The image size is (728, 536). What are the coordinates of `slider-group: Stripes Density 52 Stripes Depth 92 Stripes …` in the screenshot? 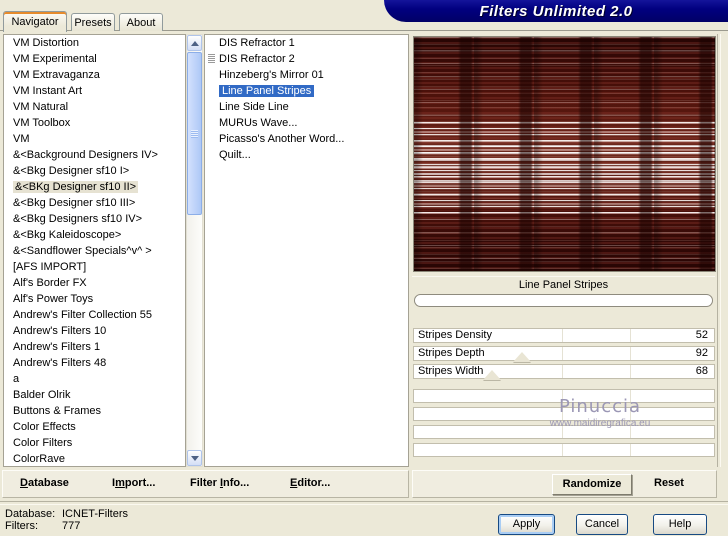 It's located at (564, 363).